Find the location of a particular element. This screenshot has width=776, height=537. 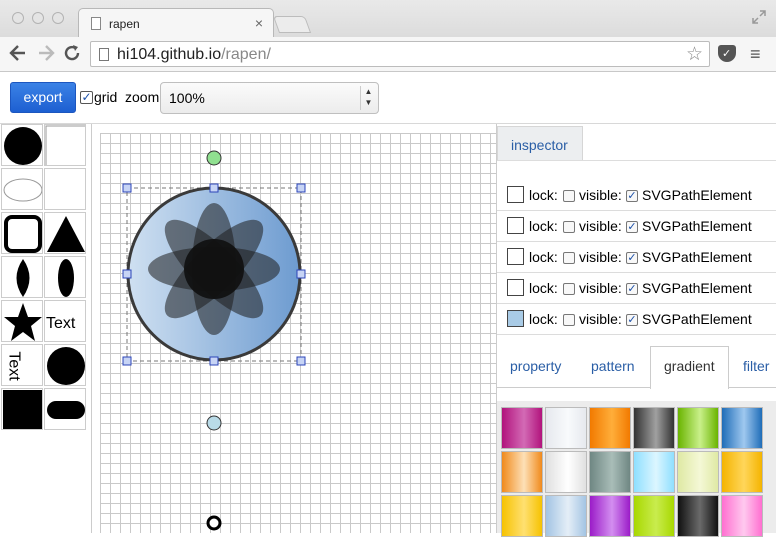

square-shape-icon is located at coordinates (22, 409).